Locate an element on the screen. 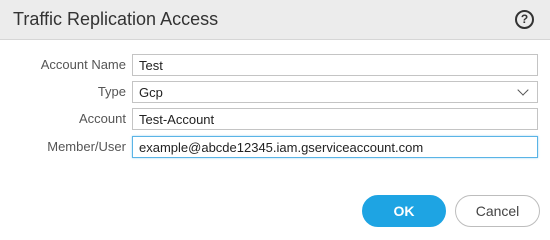 The width and height of the screenshot is (550, 240). type-row: Type Gcp is located at coordinates (275, 92).